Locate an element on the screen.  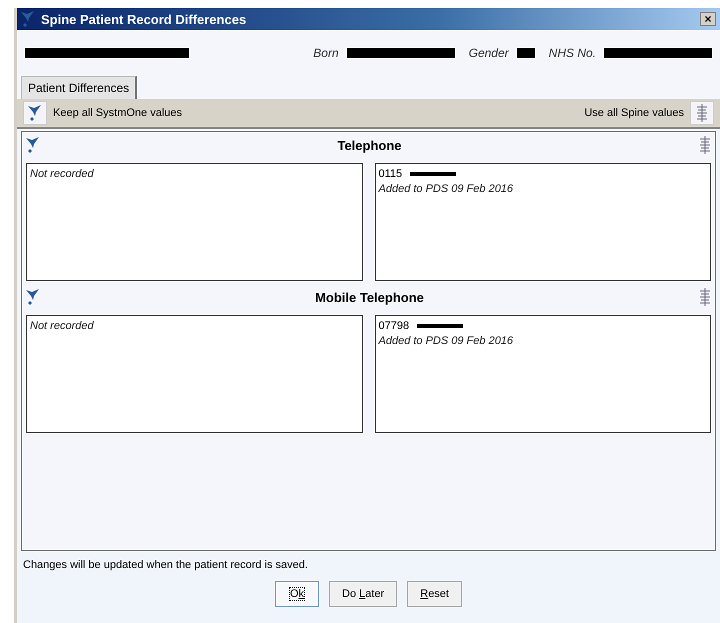
close-button: × is located at coordinates (708, 19).